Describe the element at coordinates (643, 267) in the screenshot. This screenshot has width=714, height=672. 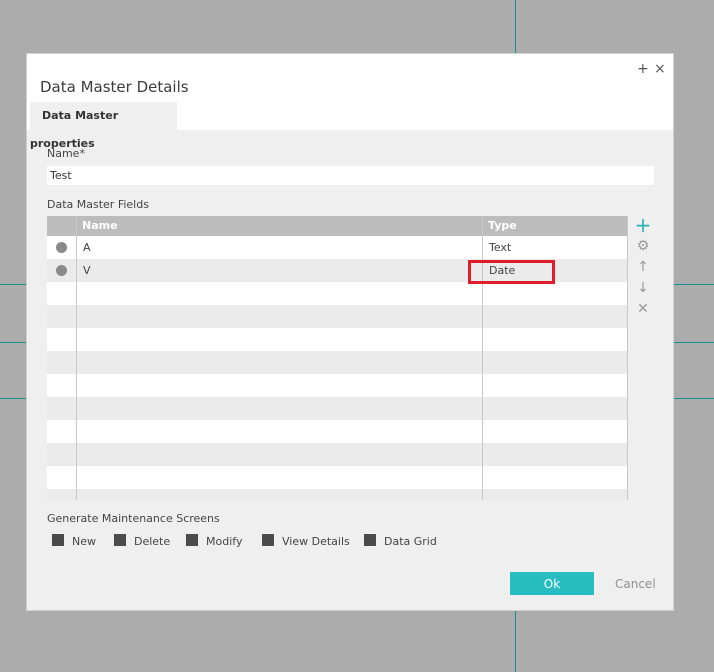
I see `move-up-icon: ↑` at that location.